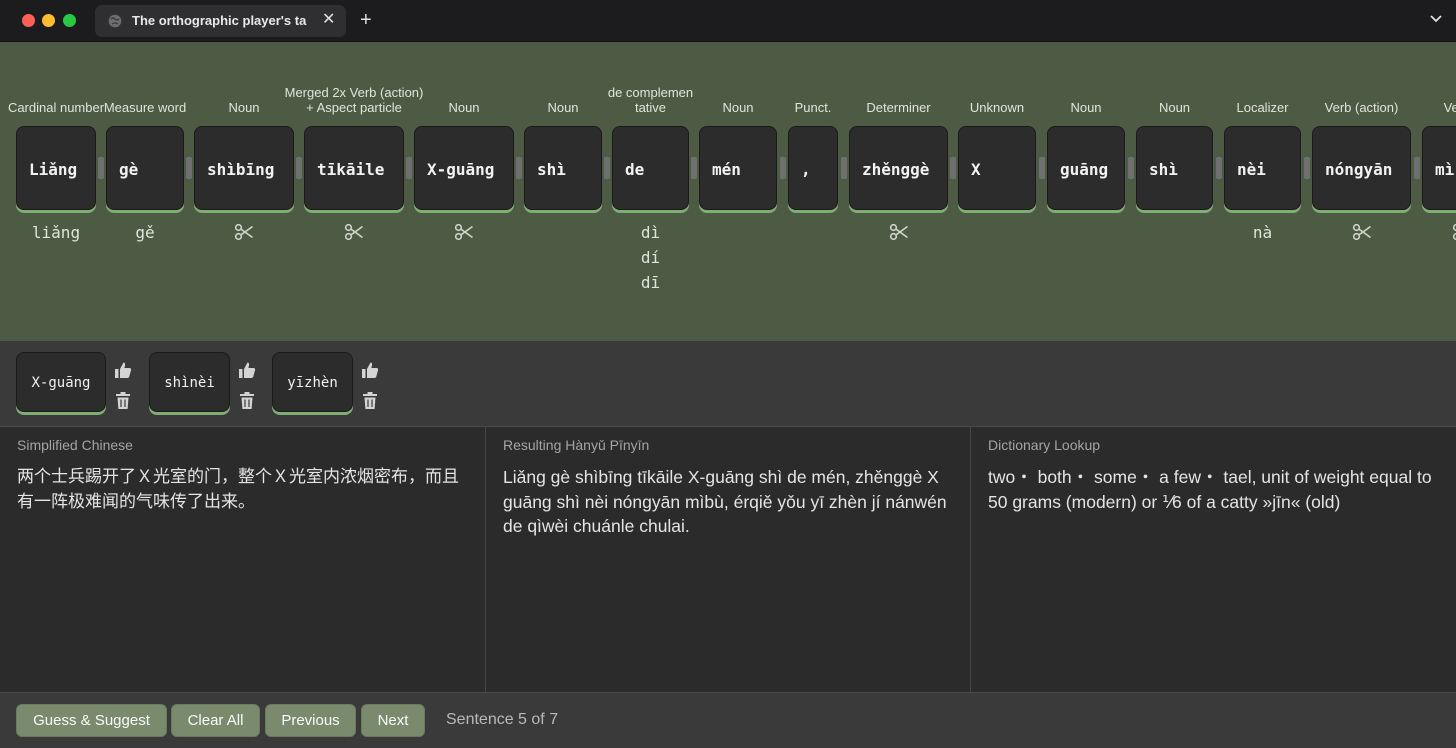 The width and height of the screenshot is (1456, 748). What do you see at coordinates (56, 168) in the screenshot?
I see `token-card: Liǎng` at bounding box center [56, 168].